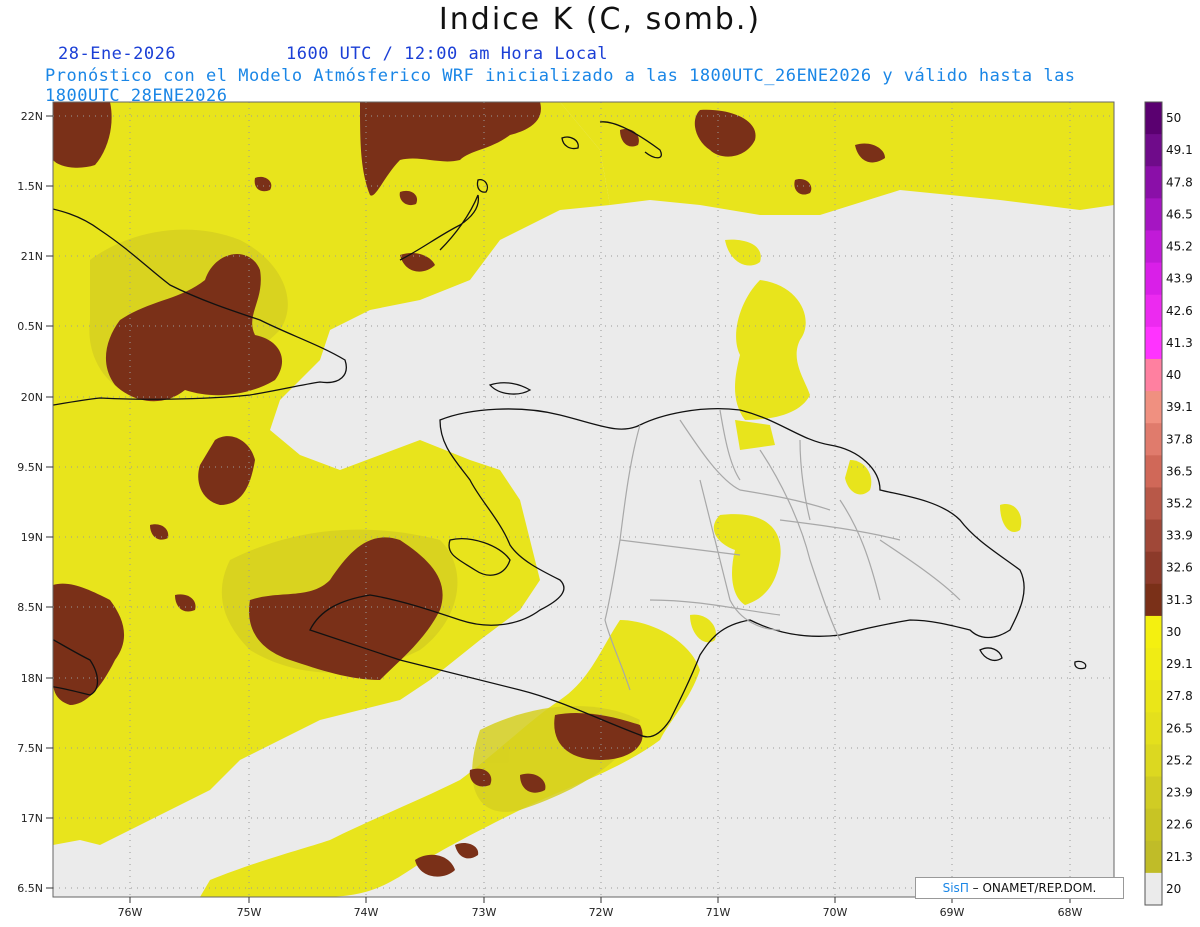 This screenshot has width=1200, height=927. What do you see at coordinates (1179, 728) in the screenshot?
I see `colorbar-label: 26.5` at bounding box center [1179, 728].